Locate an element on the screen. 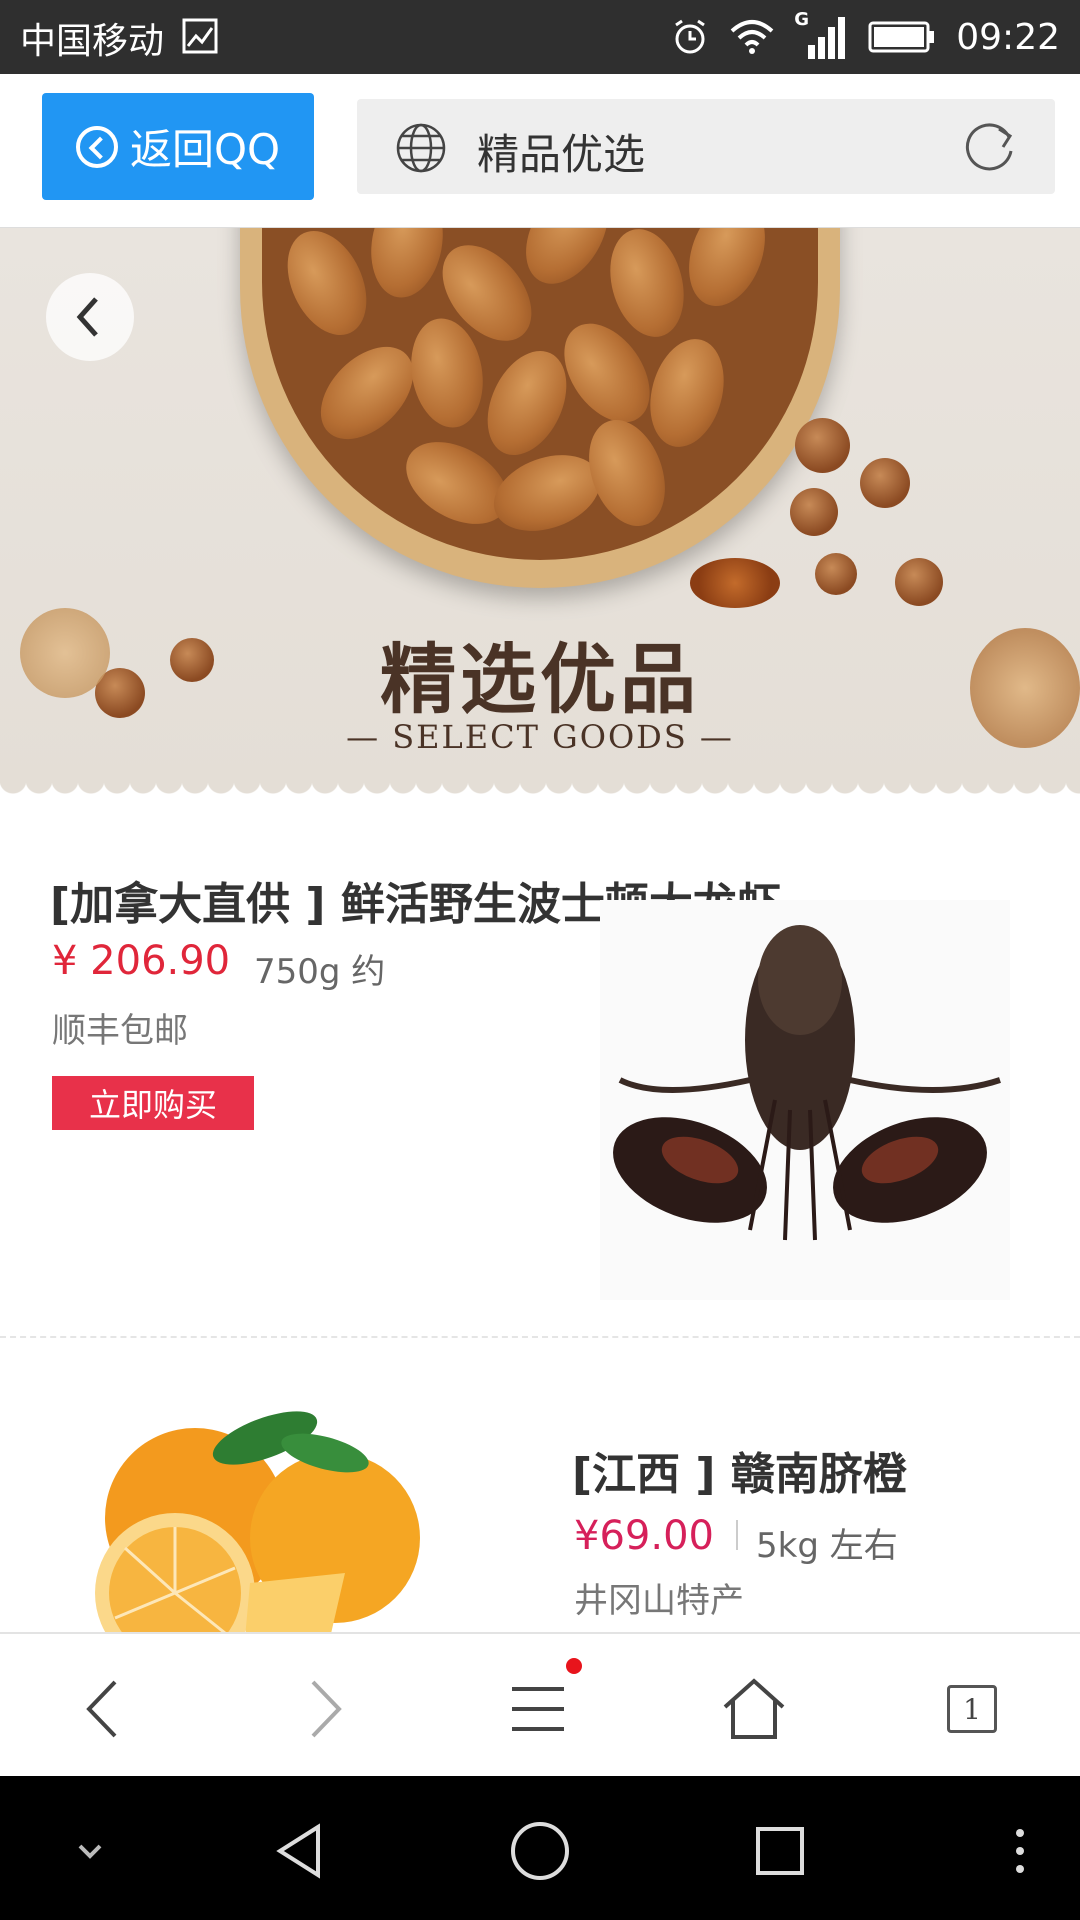 The image size is (1080, 1920). price-separator is located at coordinates (737, 1535).